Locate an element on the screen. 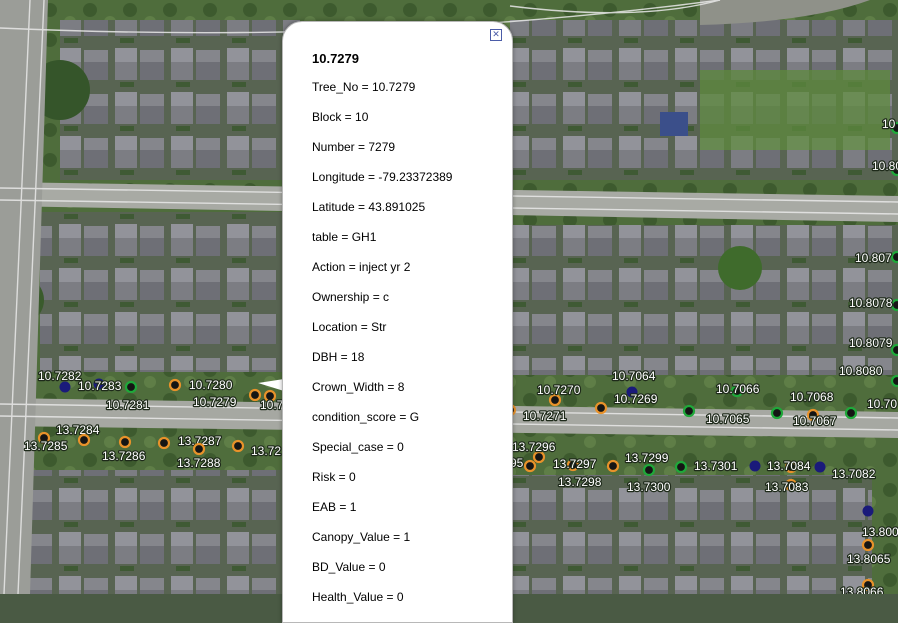 The image size is (898, 623). attribute-row: DBH = 18 is located at coordinates (338, 357).